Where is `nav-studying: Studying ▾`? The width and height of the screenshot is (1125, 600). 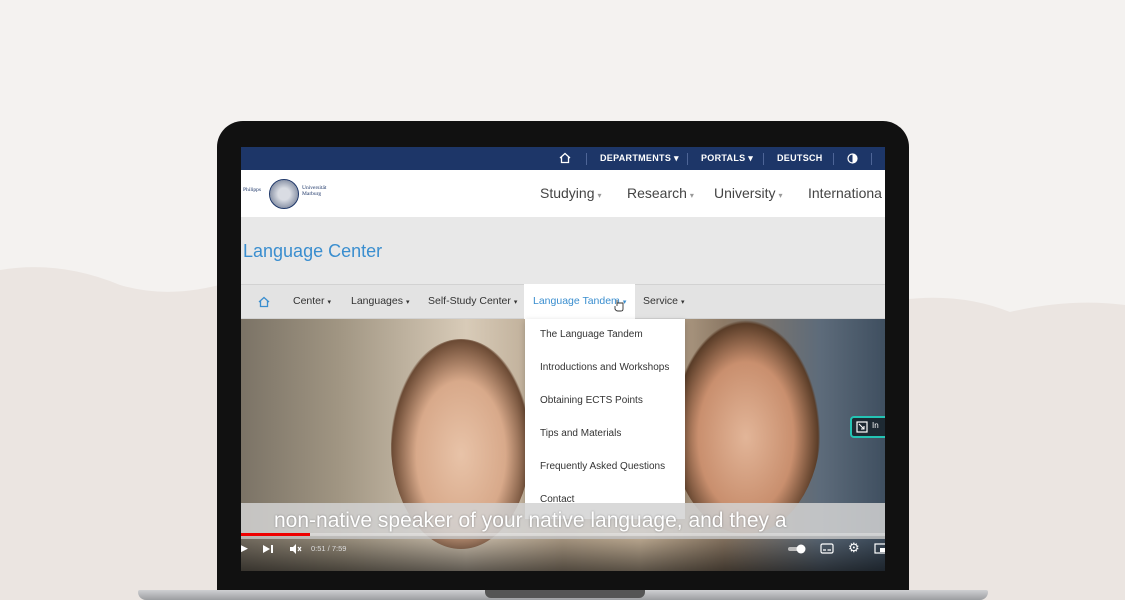
nav-studying: Studying ▾ is located at coordinates (571, 193).